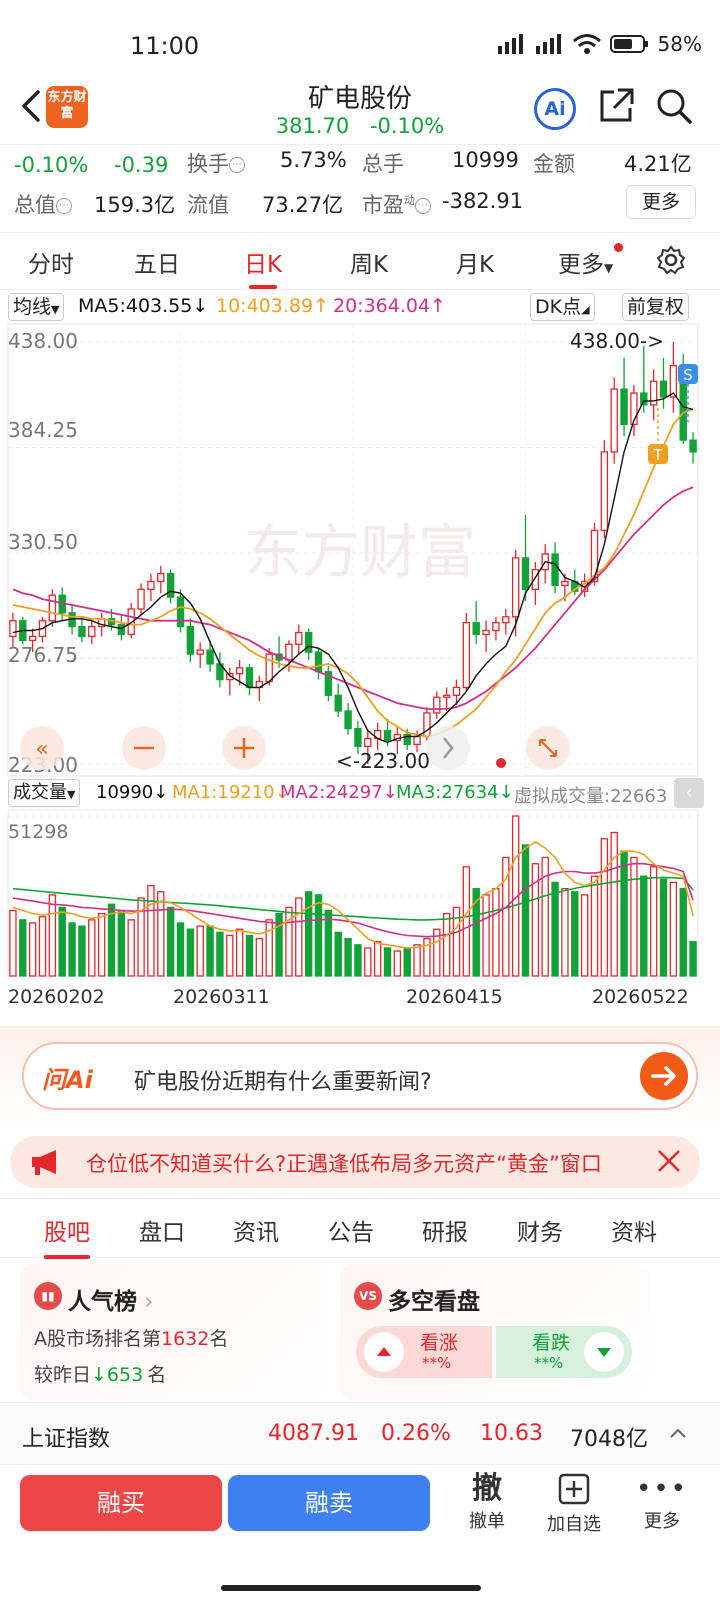  Describe the element at coordinates (360, 40) in the screenshot. I see `status-bar: 11:00 58%` at that location.